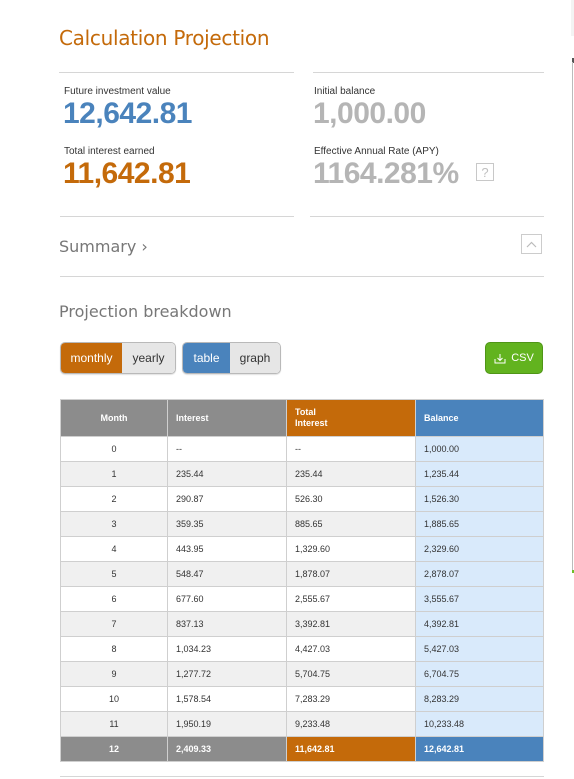 The height and width of the screenshot is (779, 574). I want to click on page-title: Calculation Projection, so click(164, 38).